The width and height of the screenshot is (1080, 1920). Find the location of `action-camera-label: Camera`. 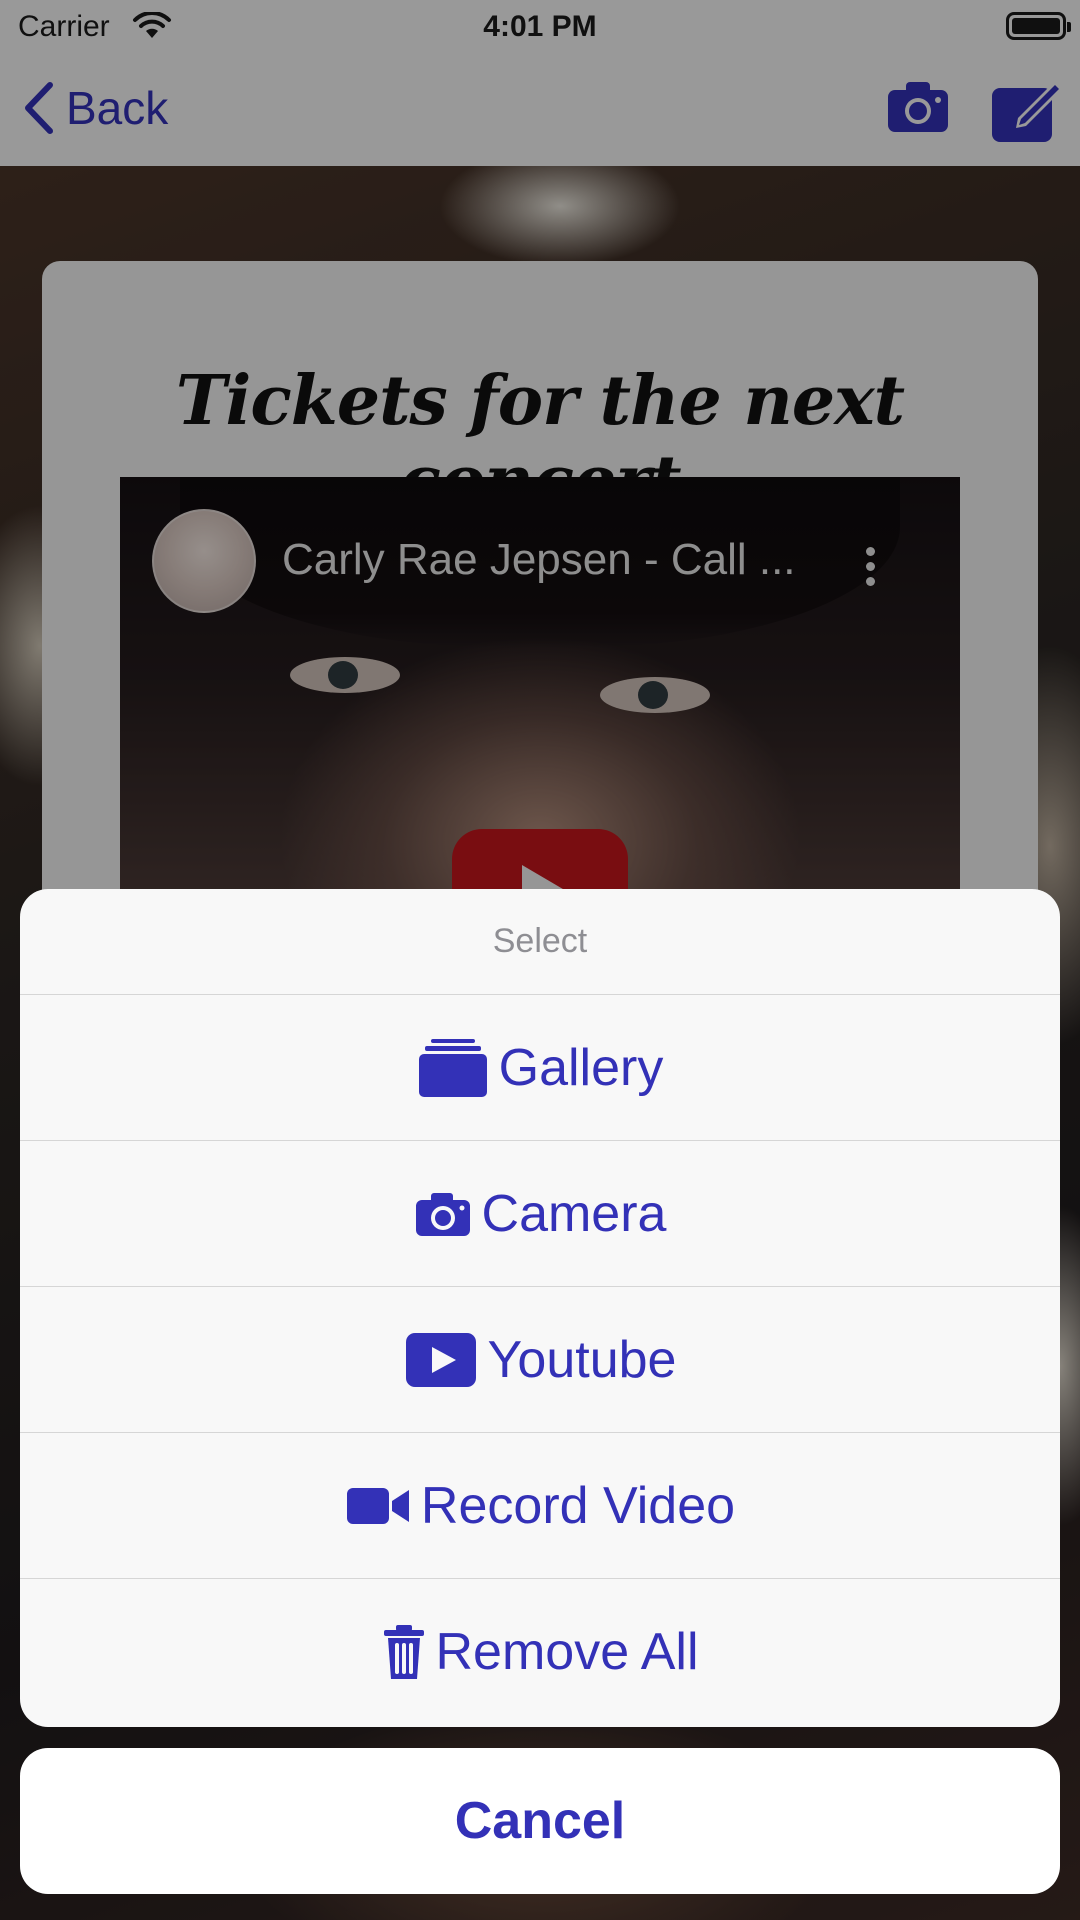

action-camera-label: Camera is located at coordinates (574, 1213).